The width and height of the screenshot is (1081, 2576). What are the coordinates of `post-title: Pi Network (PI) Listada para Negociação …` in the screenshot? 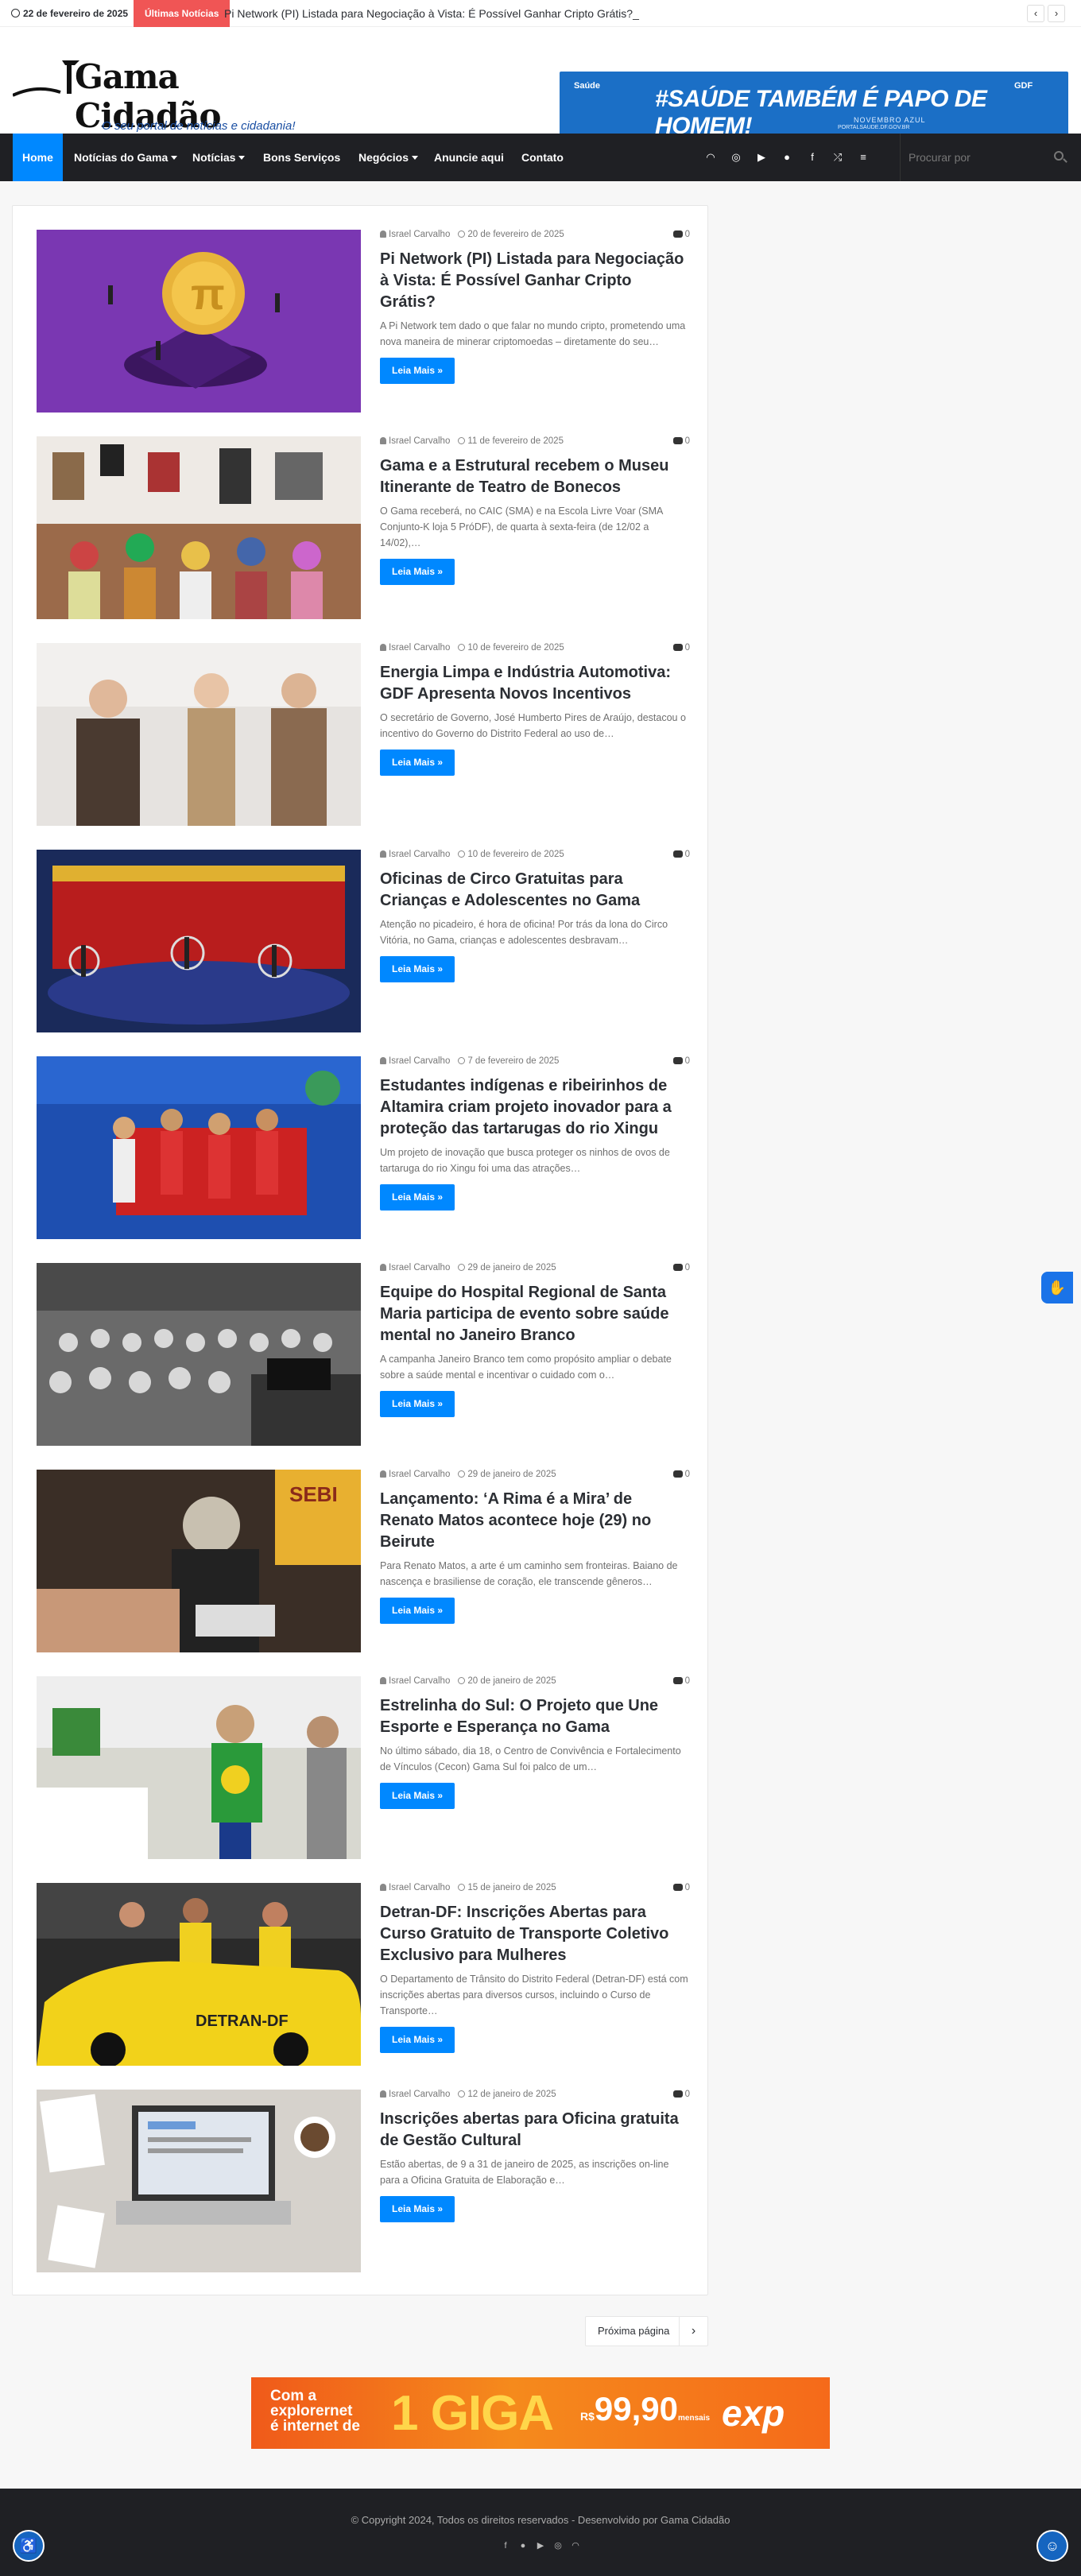 It's located at (535, 281).